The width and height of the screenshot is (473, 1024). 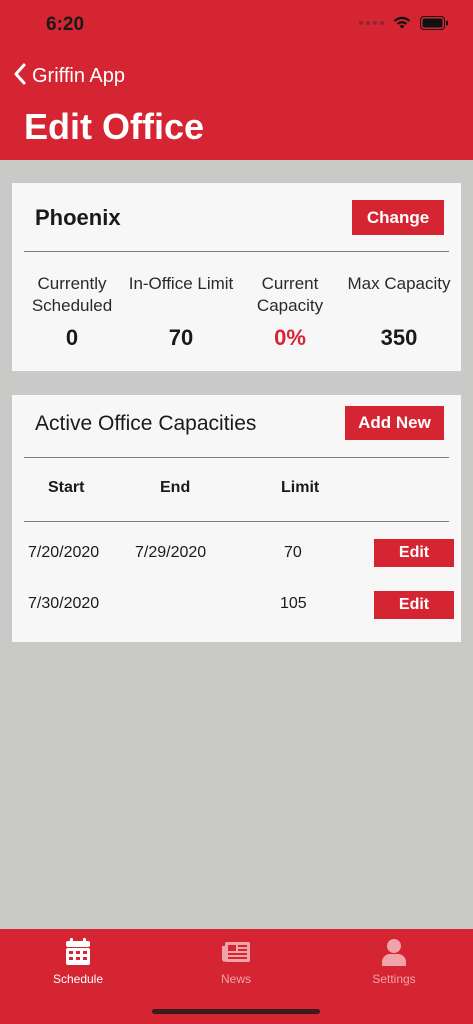 I want to click on cell-limit: 105, so click(x=293, y=603).